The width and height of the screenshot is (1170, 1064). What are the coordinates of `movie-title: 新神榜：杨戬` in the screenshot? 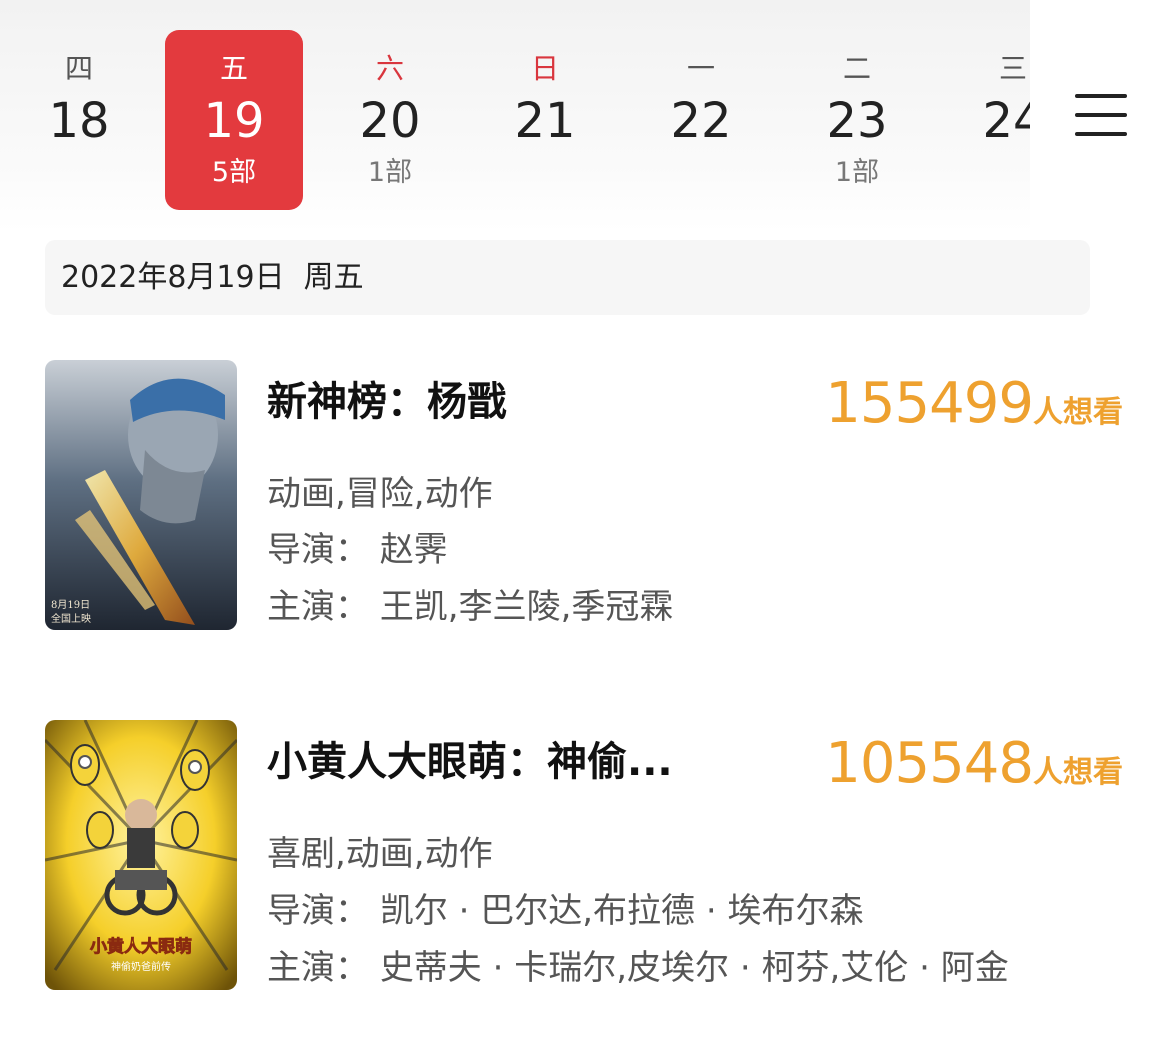 It's located at (387, 402).